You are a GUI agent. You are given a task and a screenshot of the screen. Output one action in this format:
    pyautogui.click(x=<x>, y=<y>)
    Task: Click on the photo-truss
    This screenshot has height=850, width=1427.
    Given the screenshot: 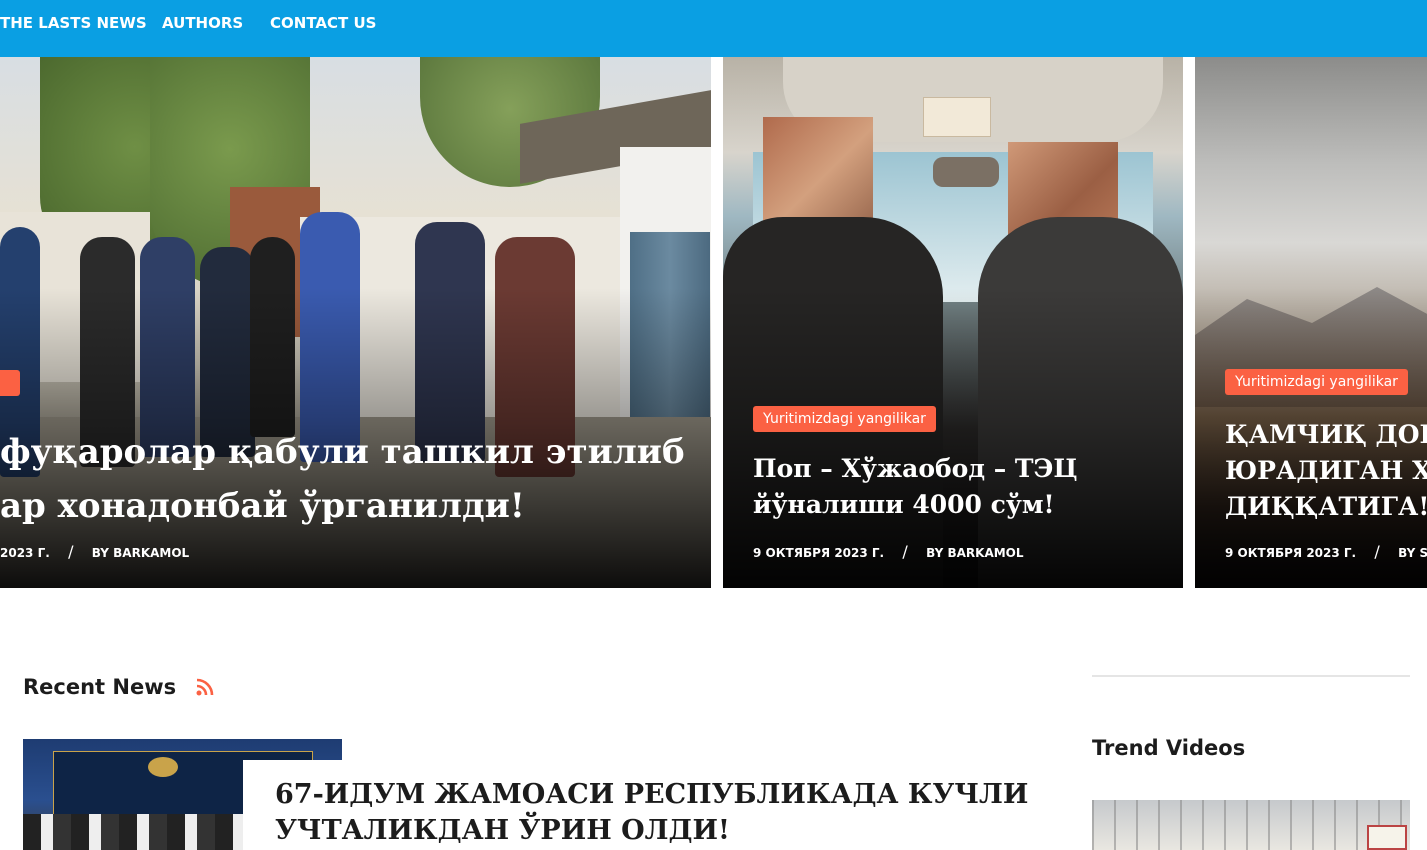 What is the action you would take?
    pyautogui.click(x=1251, y=825)
    